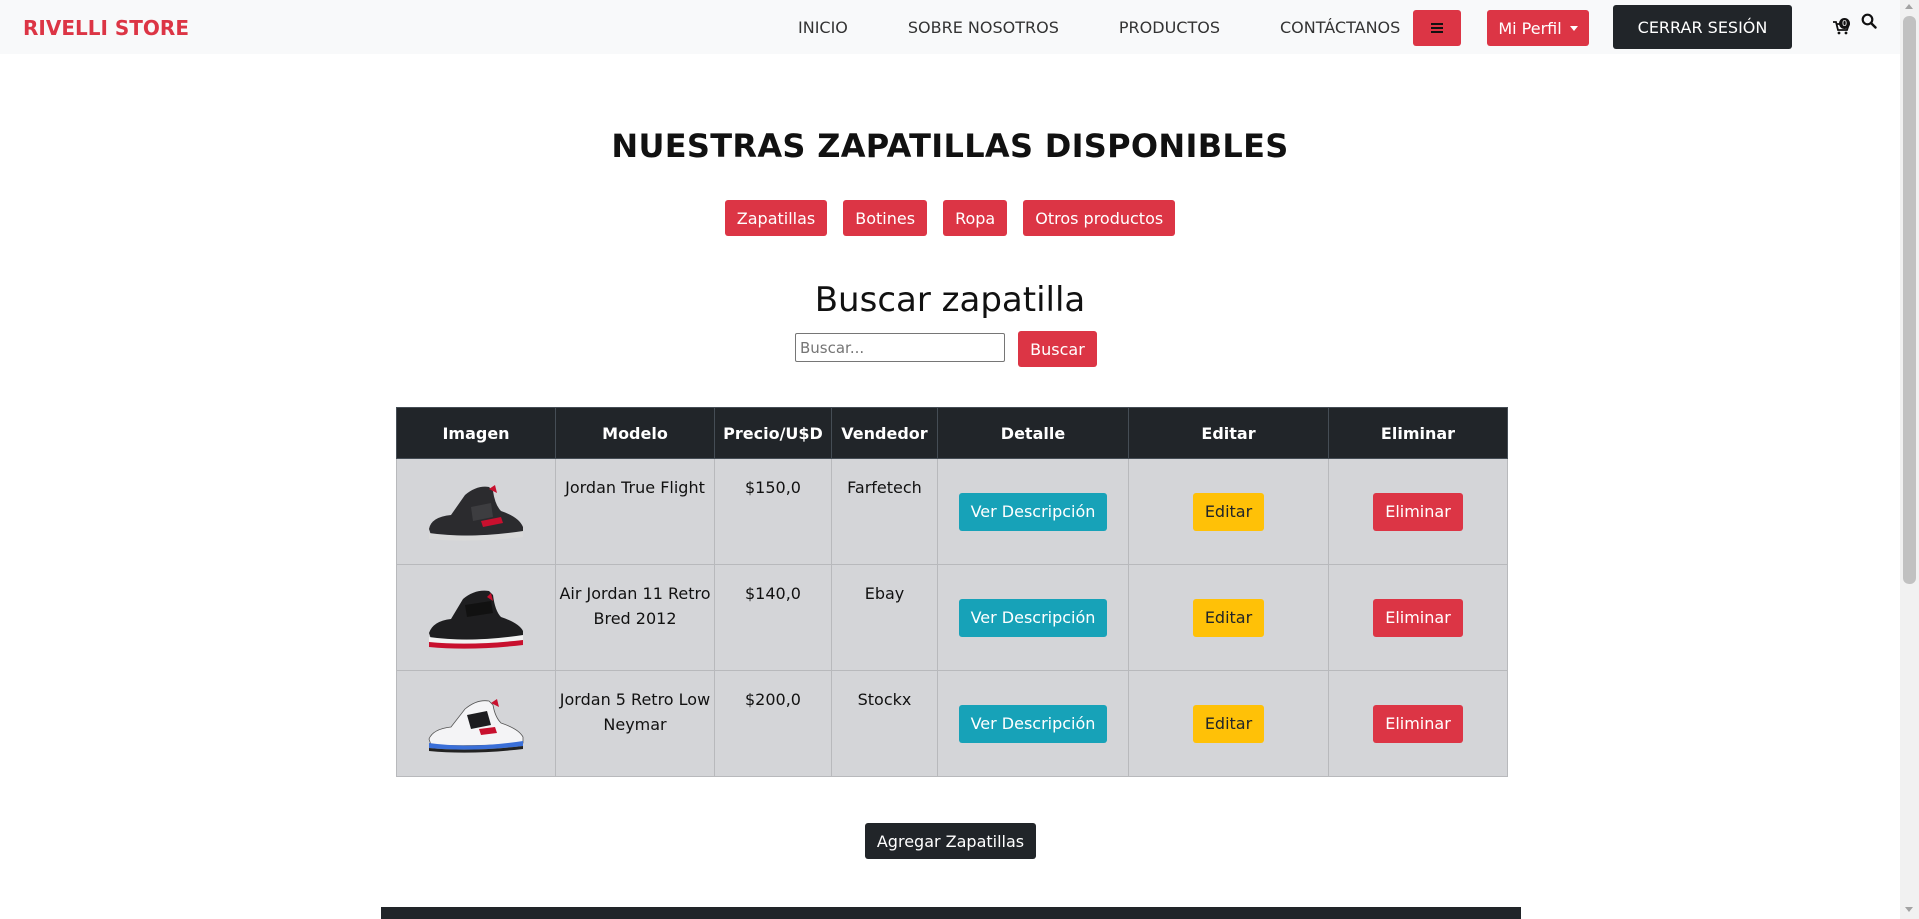 This screenshot has height=919, width=1919. I want to click on scroll-up-arrow-icon, so click(1909, 6).